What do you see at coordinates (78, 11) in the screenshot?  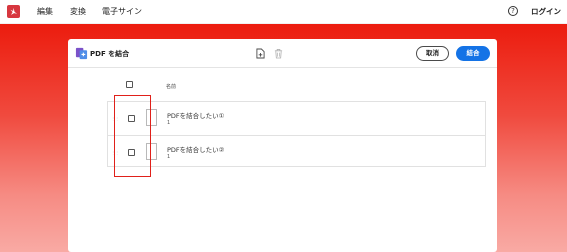 I see `nav-convert: 変換` at bounding box center [78, 11].